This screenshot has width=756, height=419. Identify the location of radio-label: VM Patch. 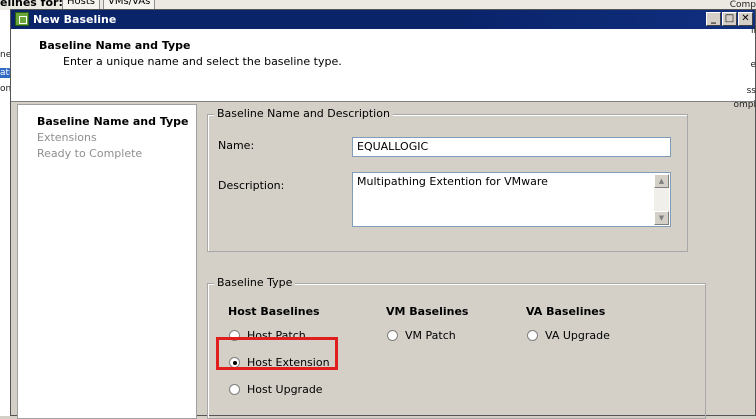
(430, 335).